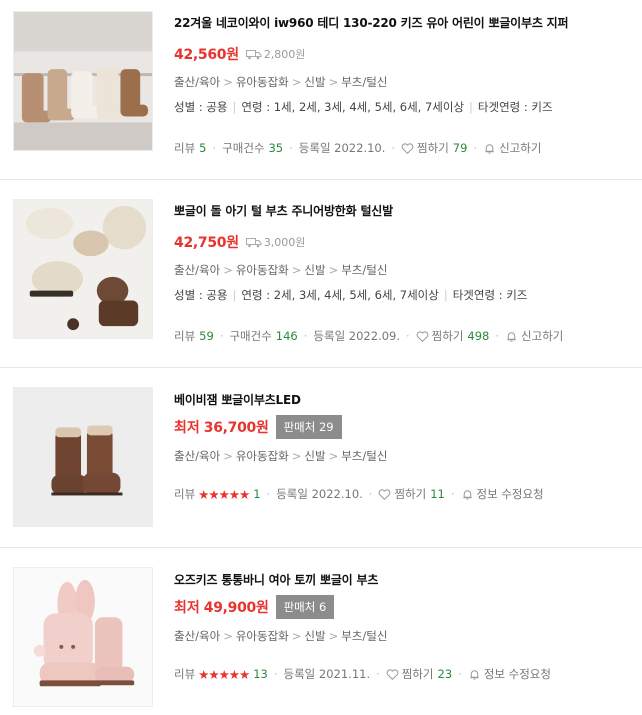  I want to click on shipping-fee: 3,000원, so click(275, 242).